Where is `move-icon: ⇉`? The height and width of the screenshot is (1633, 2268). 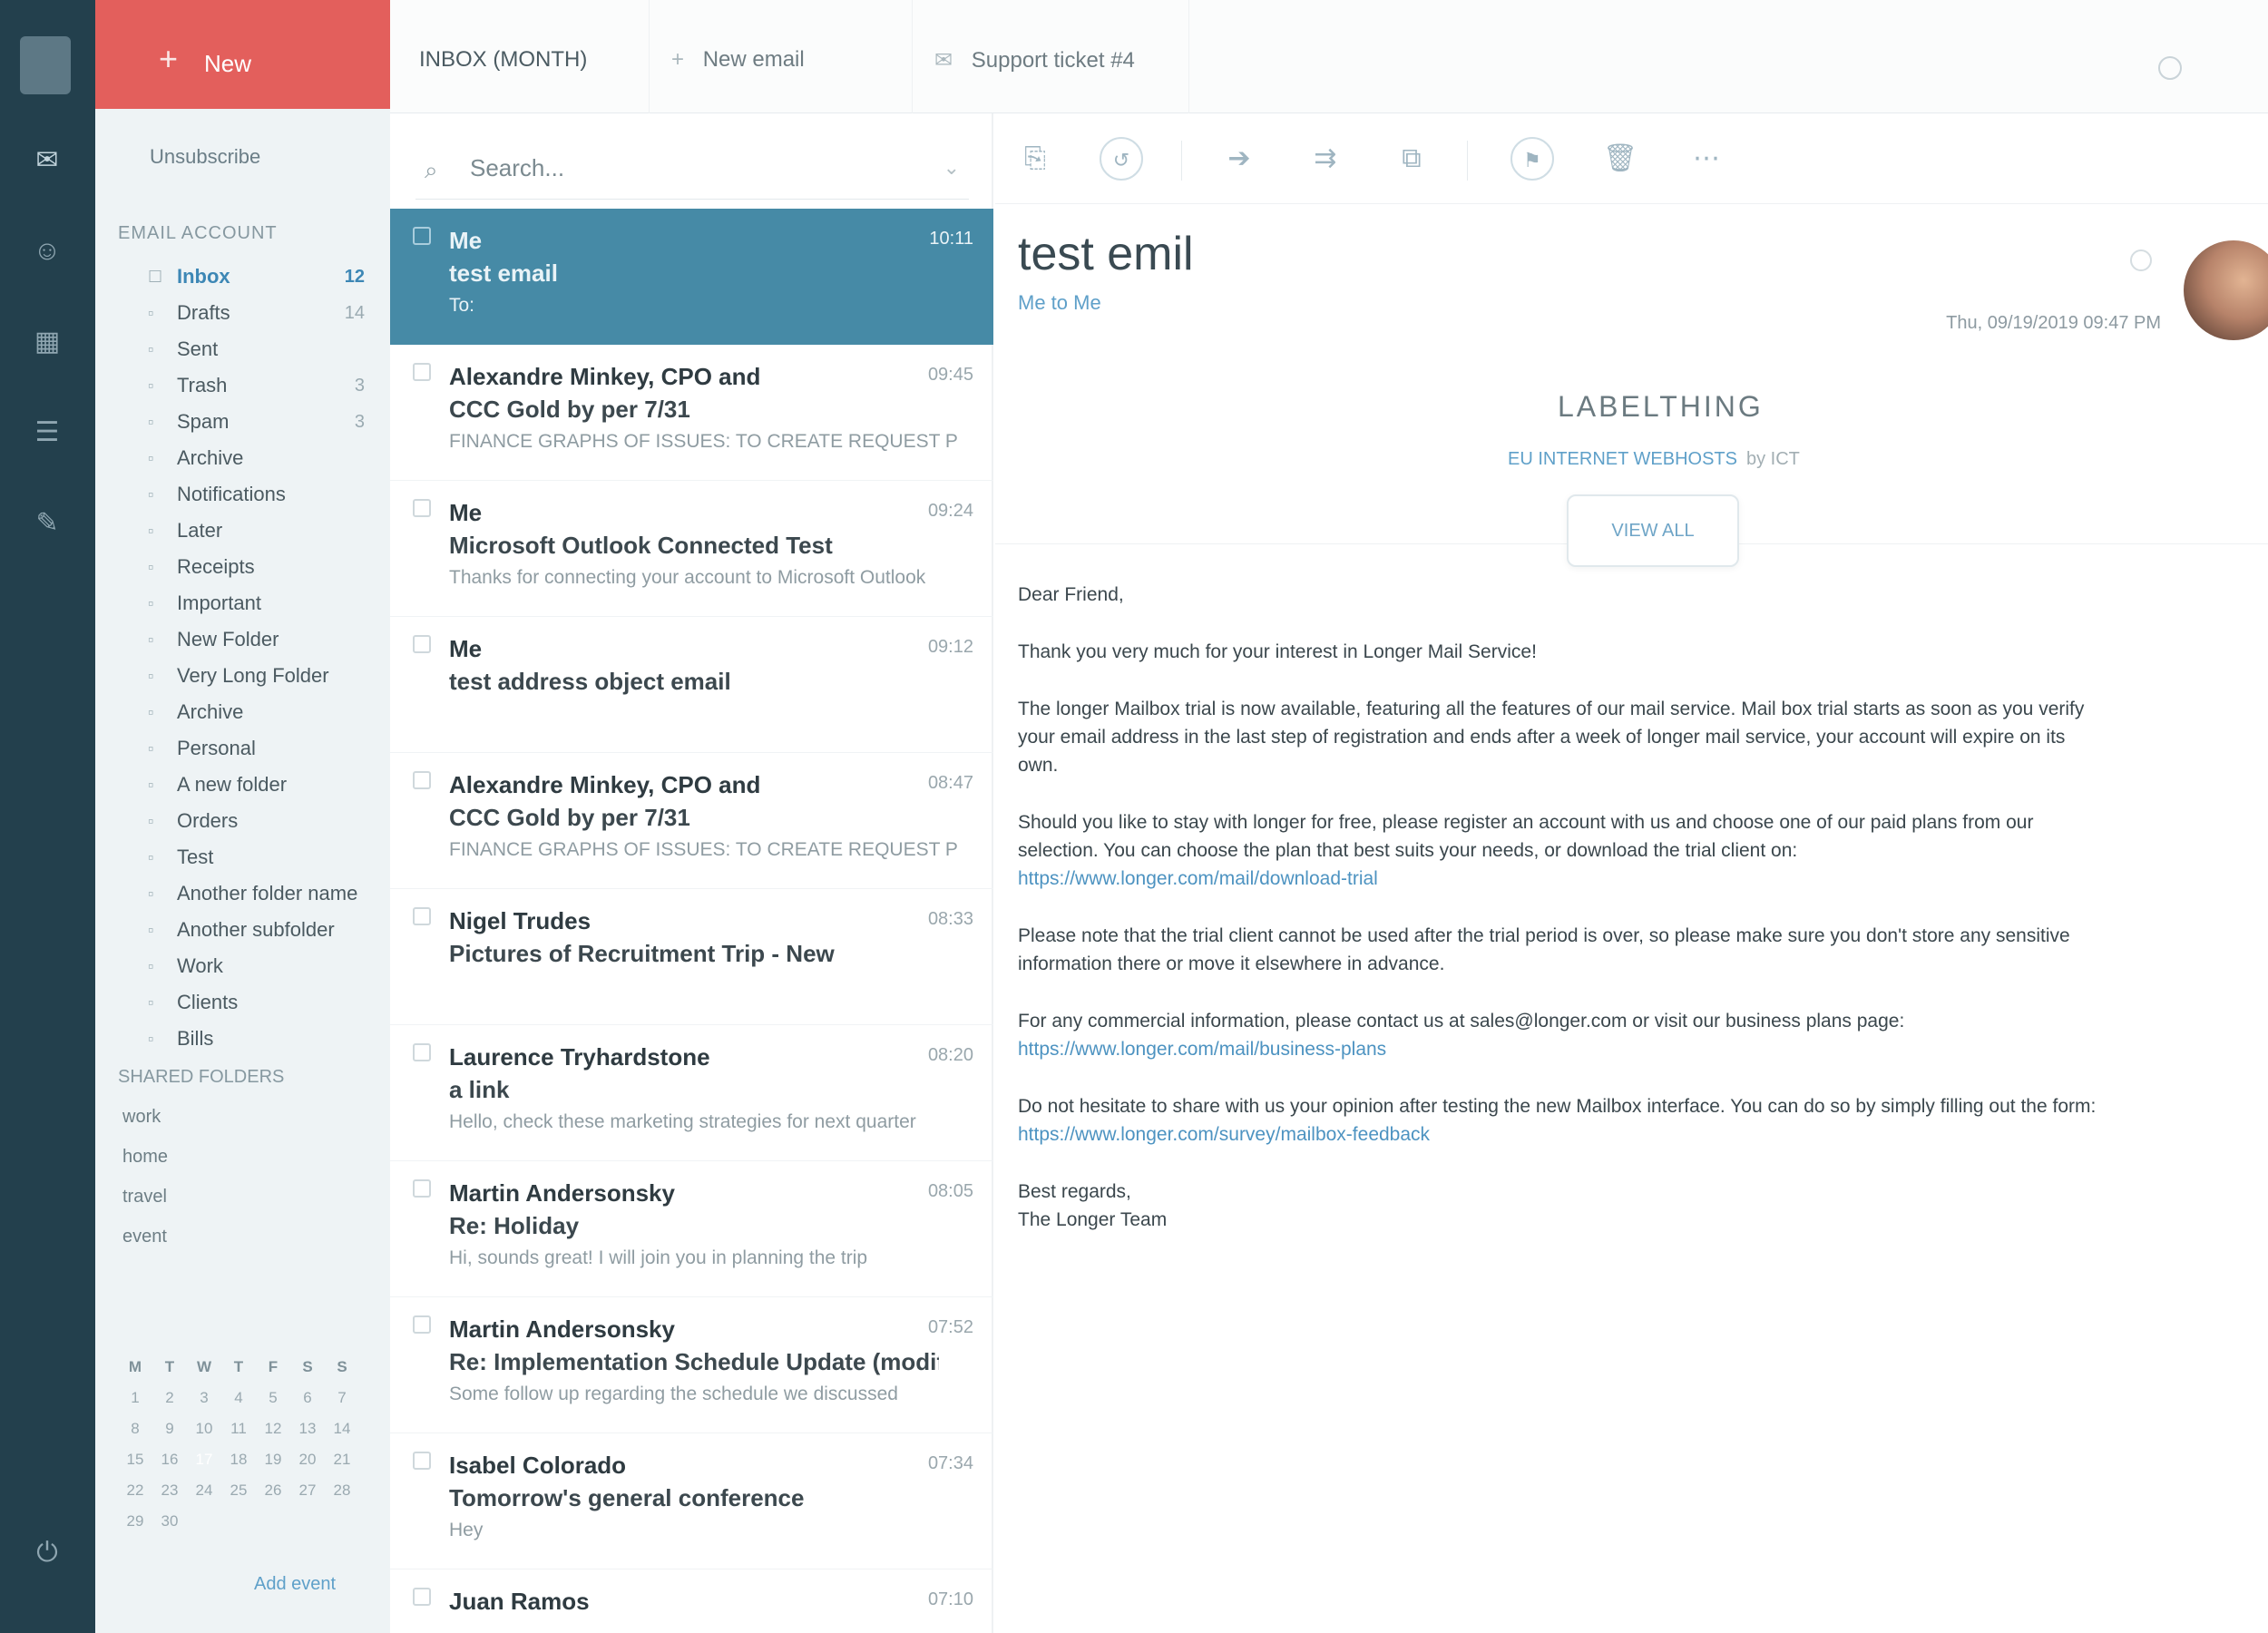 move-icon: ⇉ is located at coordinates (1326, 159).